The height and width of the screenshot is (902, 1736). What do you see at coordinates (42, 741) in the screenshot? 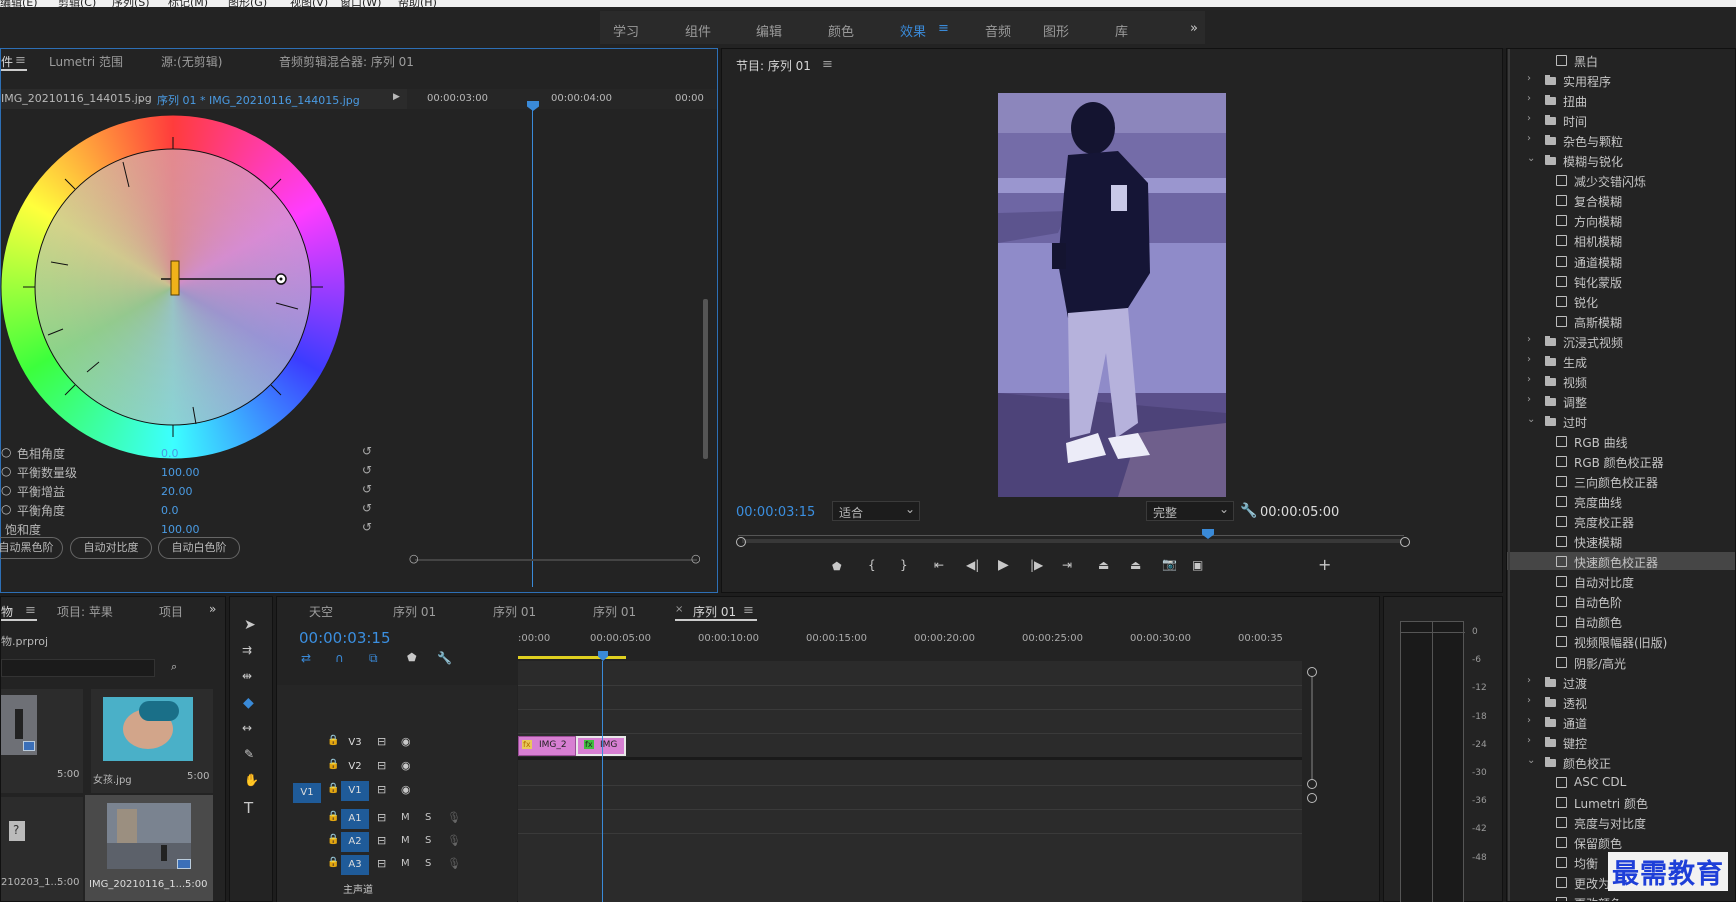
I see `project-thumb: 5:00` at bounding box center [42, 741].